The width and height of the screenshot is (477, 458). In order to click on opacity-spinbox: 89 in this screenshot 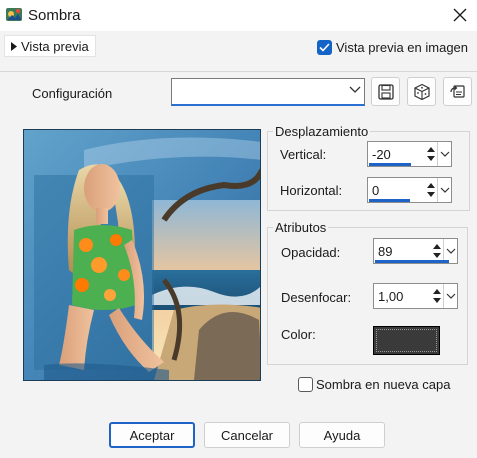, I will do `click(415, 251)`.